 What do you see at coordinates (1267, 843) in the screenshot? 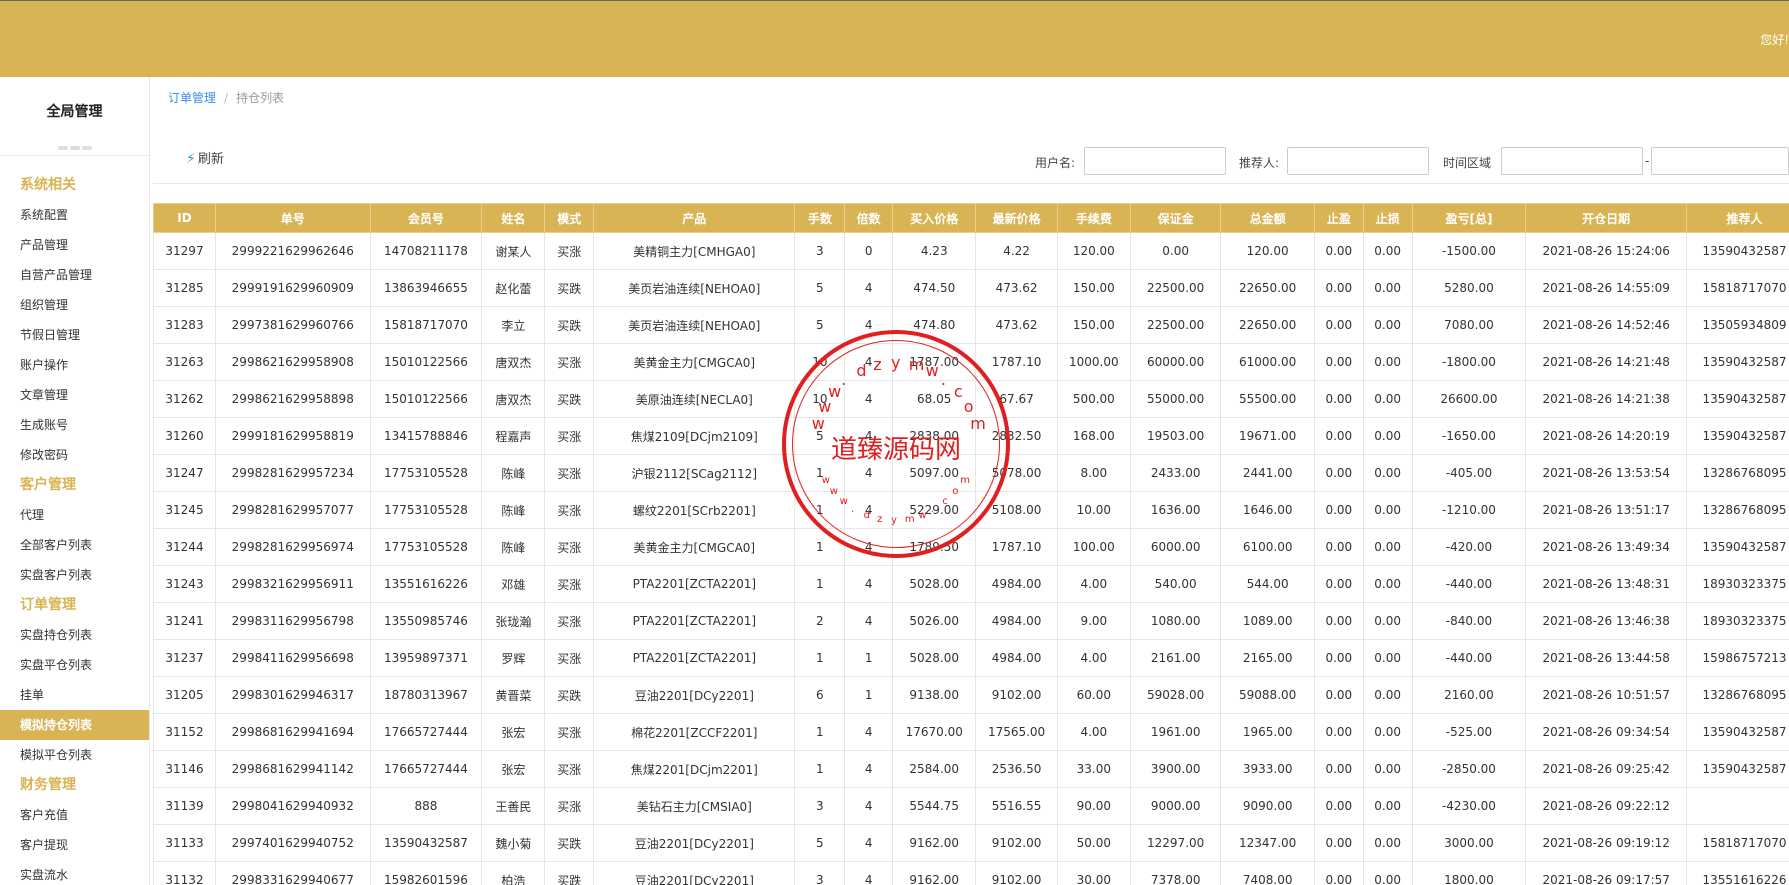
I see `table-cell: 12347.00` at bounding box center [1267, 843].